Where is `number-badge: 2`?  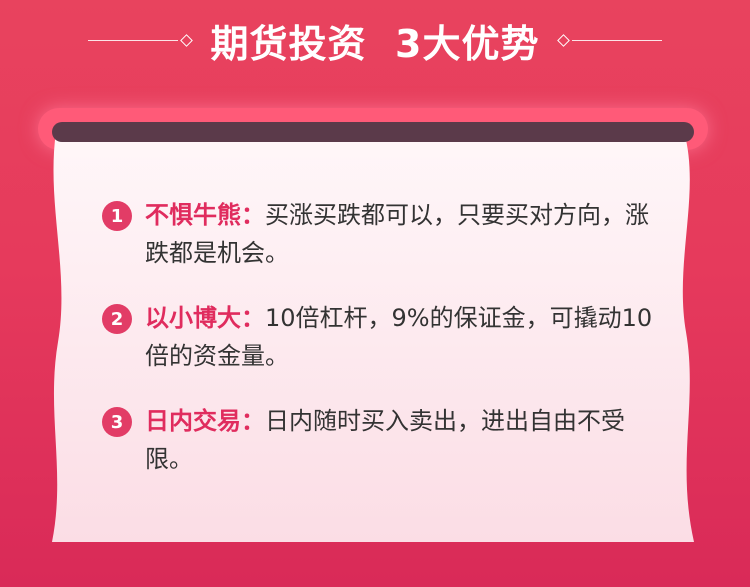 number-badge: 2 is located at coordinates (117, 319).